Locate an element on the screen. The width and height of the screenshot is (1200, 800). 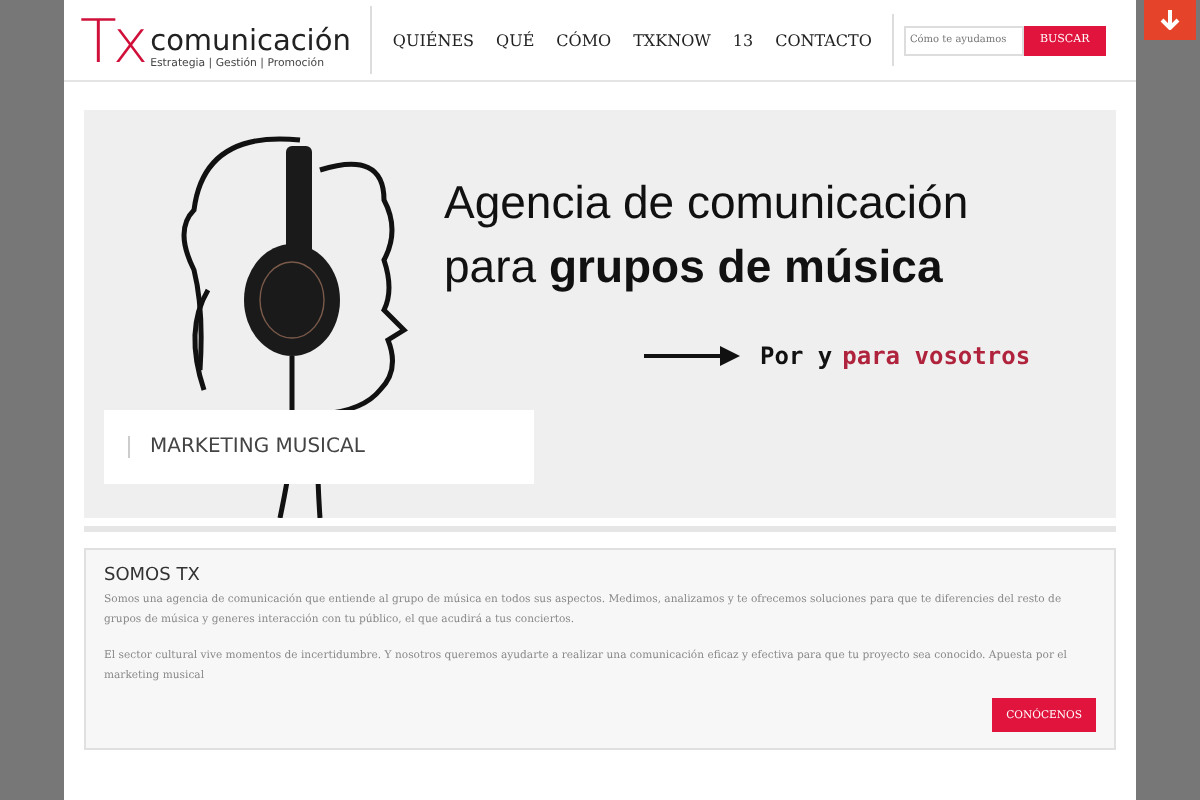
tagline: Por y is located at coordinates (796, 356).